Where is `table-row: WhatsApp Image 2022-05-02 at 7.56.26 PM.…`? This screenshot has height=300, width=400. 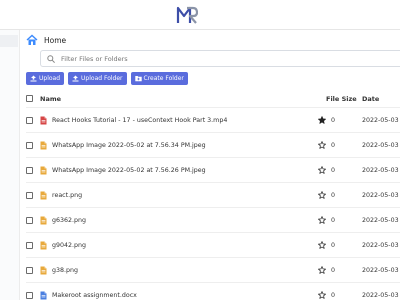
table-row: WhatsApp Image 2022-05-02 at 7.56.26 PM.… is located at coordinates (213, 170).